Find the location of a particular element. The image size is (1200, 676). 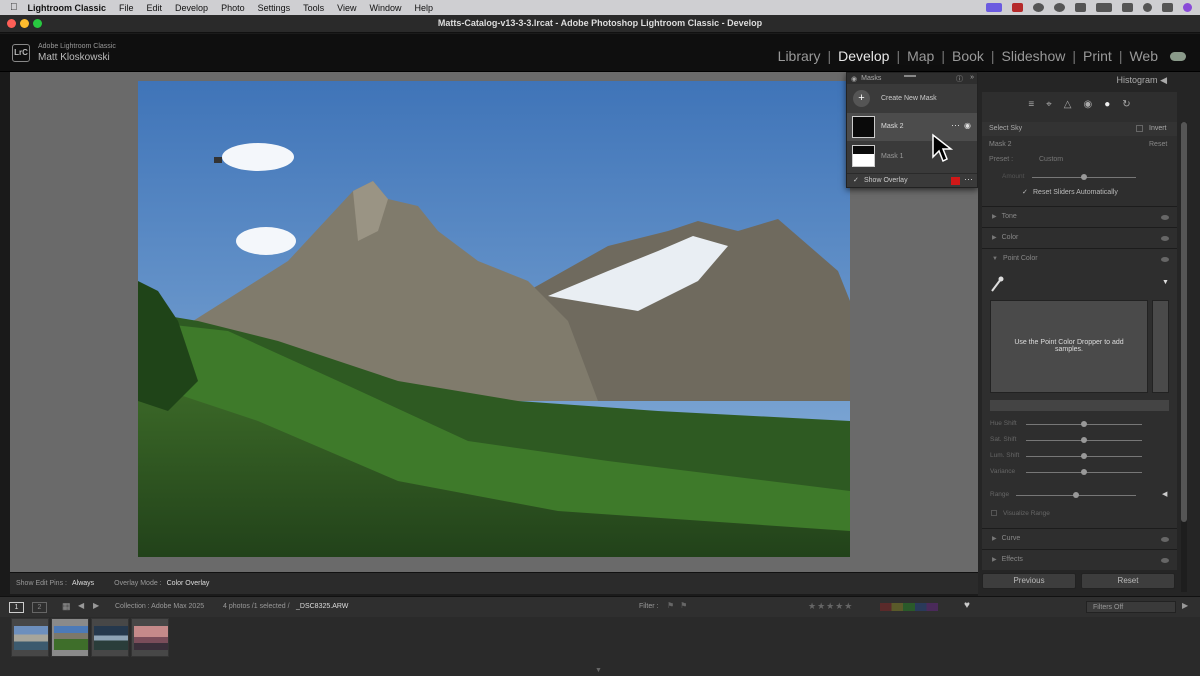

module-map: Map is located at coordinates (920, 56).